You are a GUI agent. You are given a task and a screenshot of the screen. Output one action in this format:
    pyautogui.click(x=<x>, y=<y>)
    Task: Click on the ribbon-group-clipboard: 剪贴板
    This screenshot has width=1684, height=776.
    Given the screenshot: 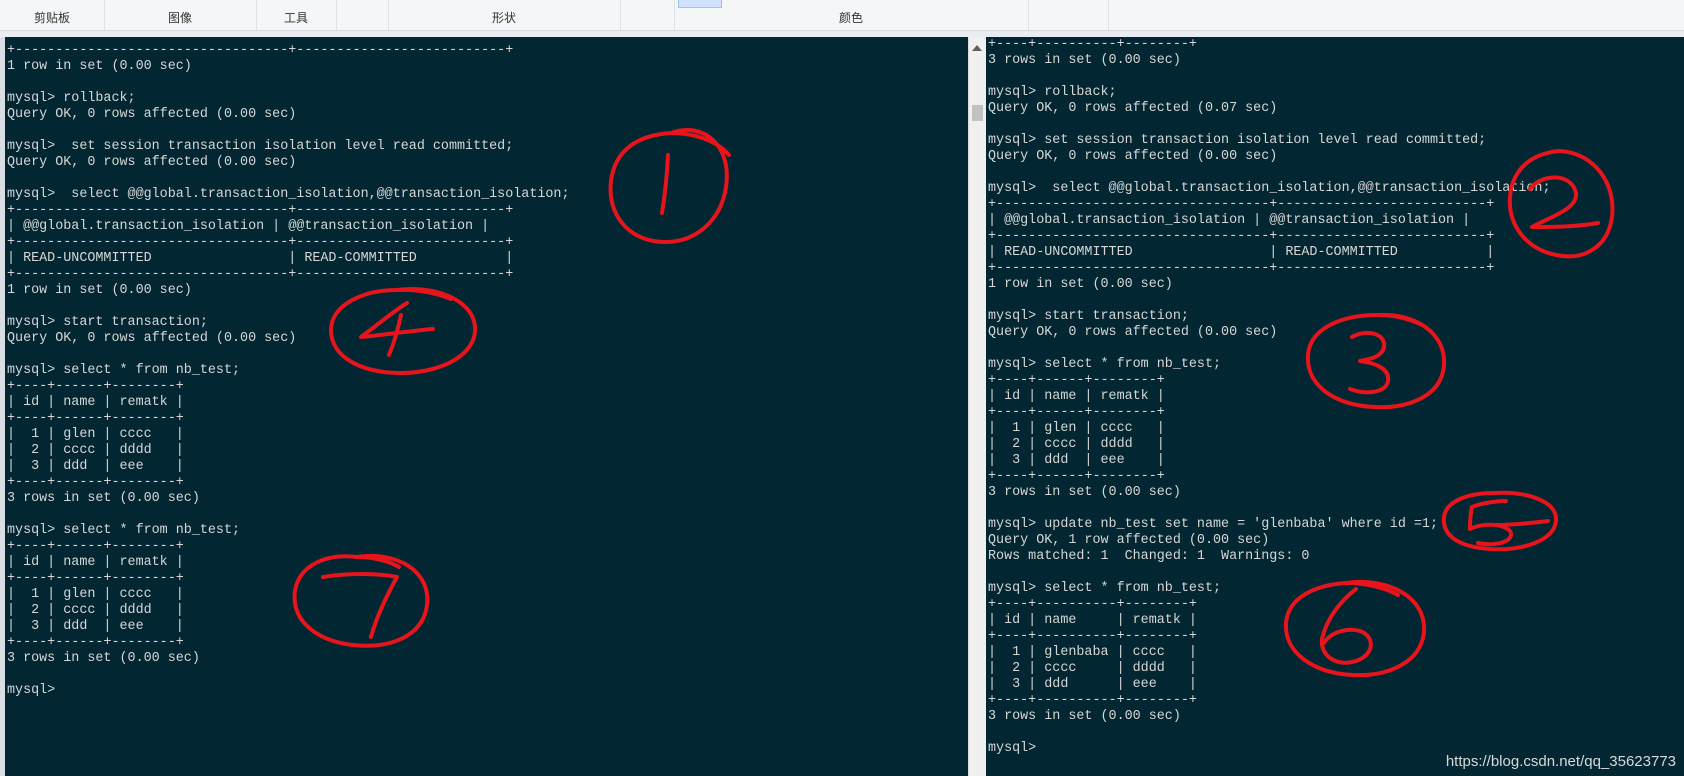 What is the action you would take?
    pyautogui.click(x=52, y=15)
    